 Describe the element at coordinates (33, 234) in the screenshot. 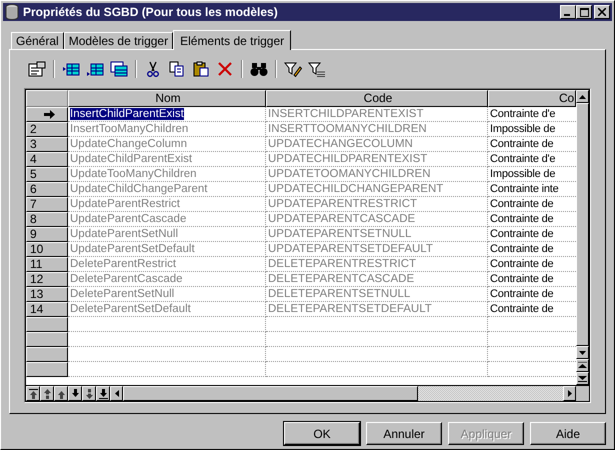

I see `row-number: 9` at that location.